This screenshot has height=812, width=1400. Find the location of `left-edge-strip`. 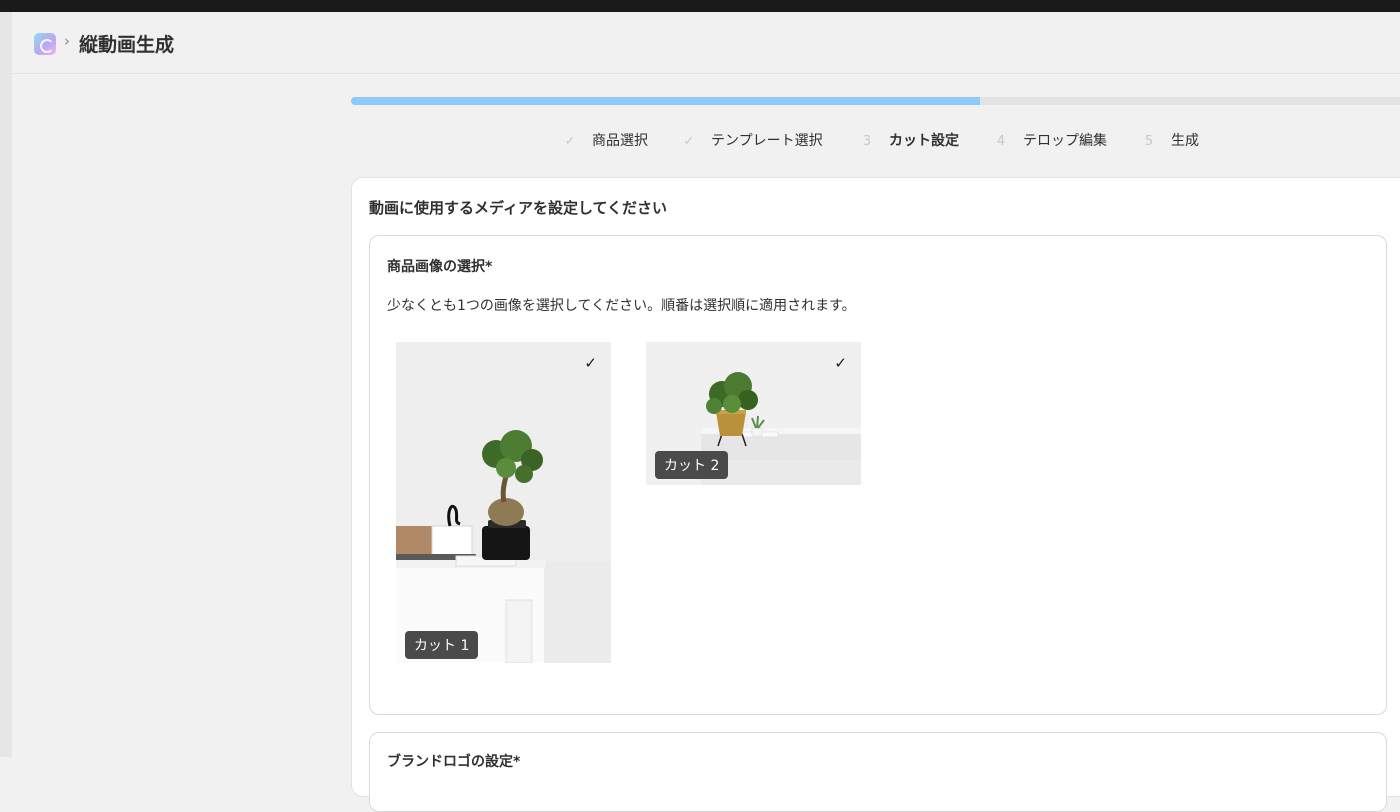

left-edge-strip is located at coordinates (6, 384).